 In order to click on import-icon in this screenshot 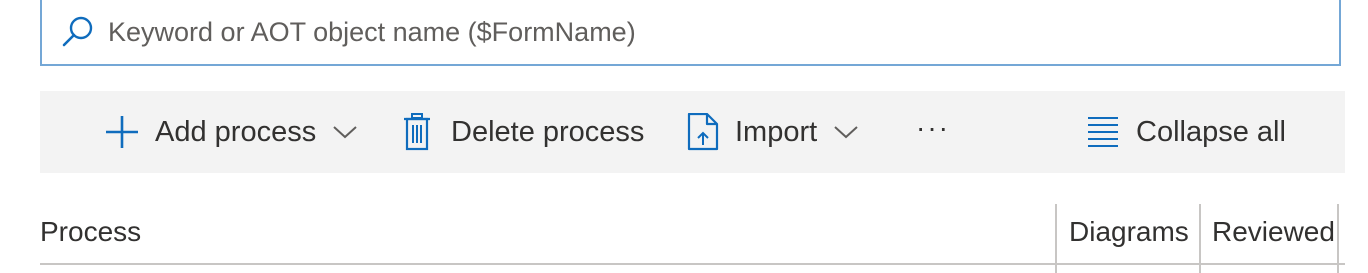, I will do `click(703, 132)`.